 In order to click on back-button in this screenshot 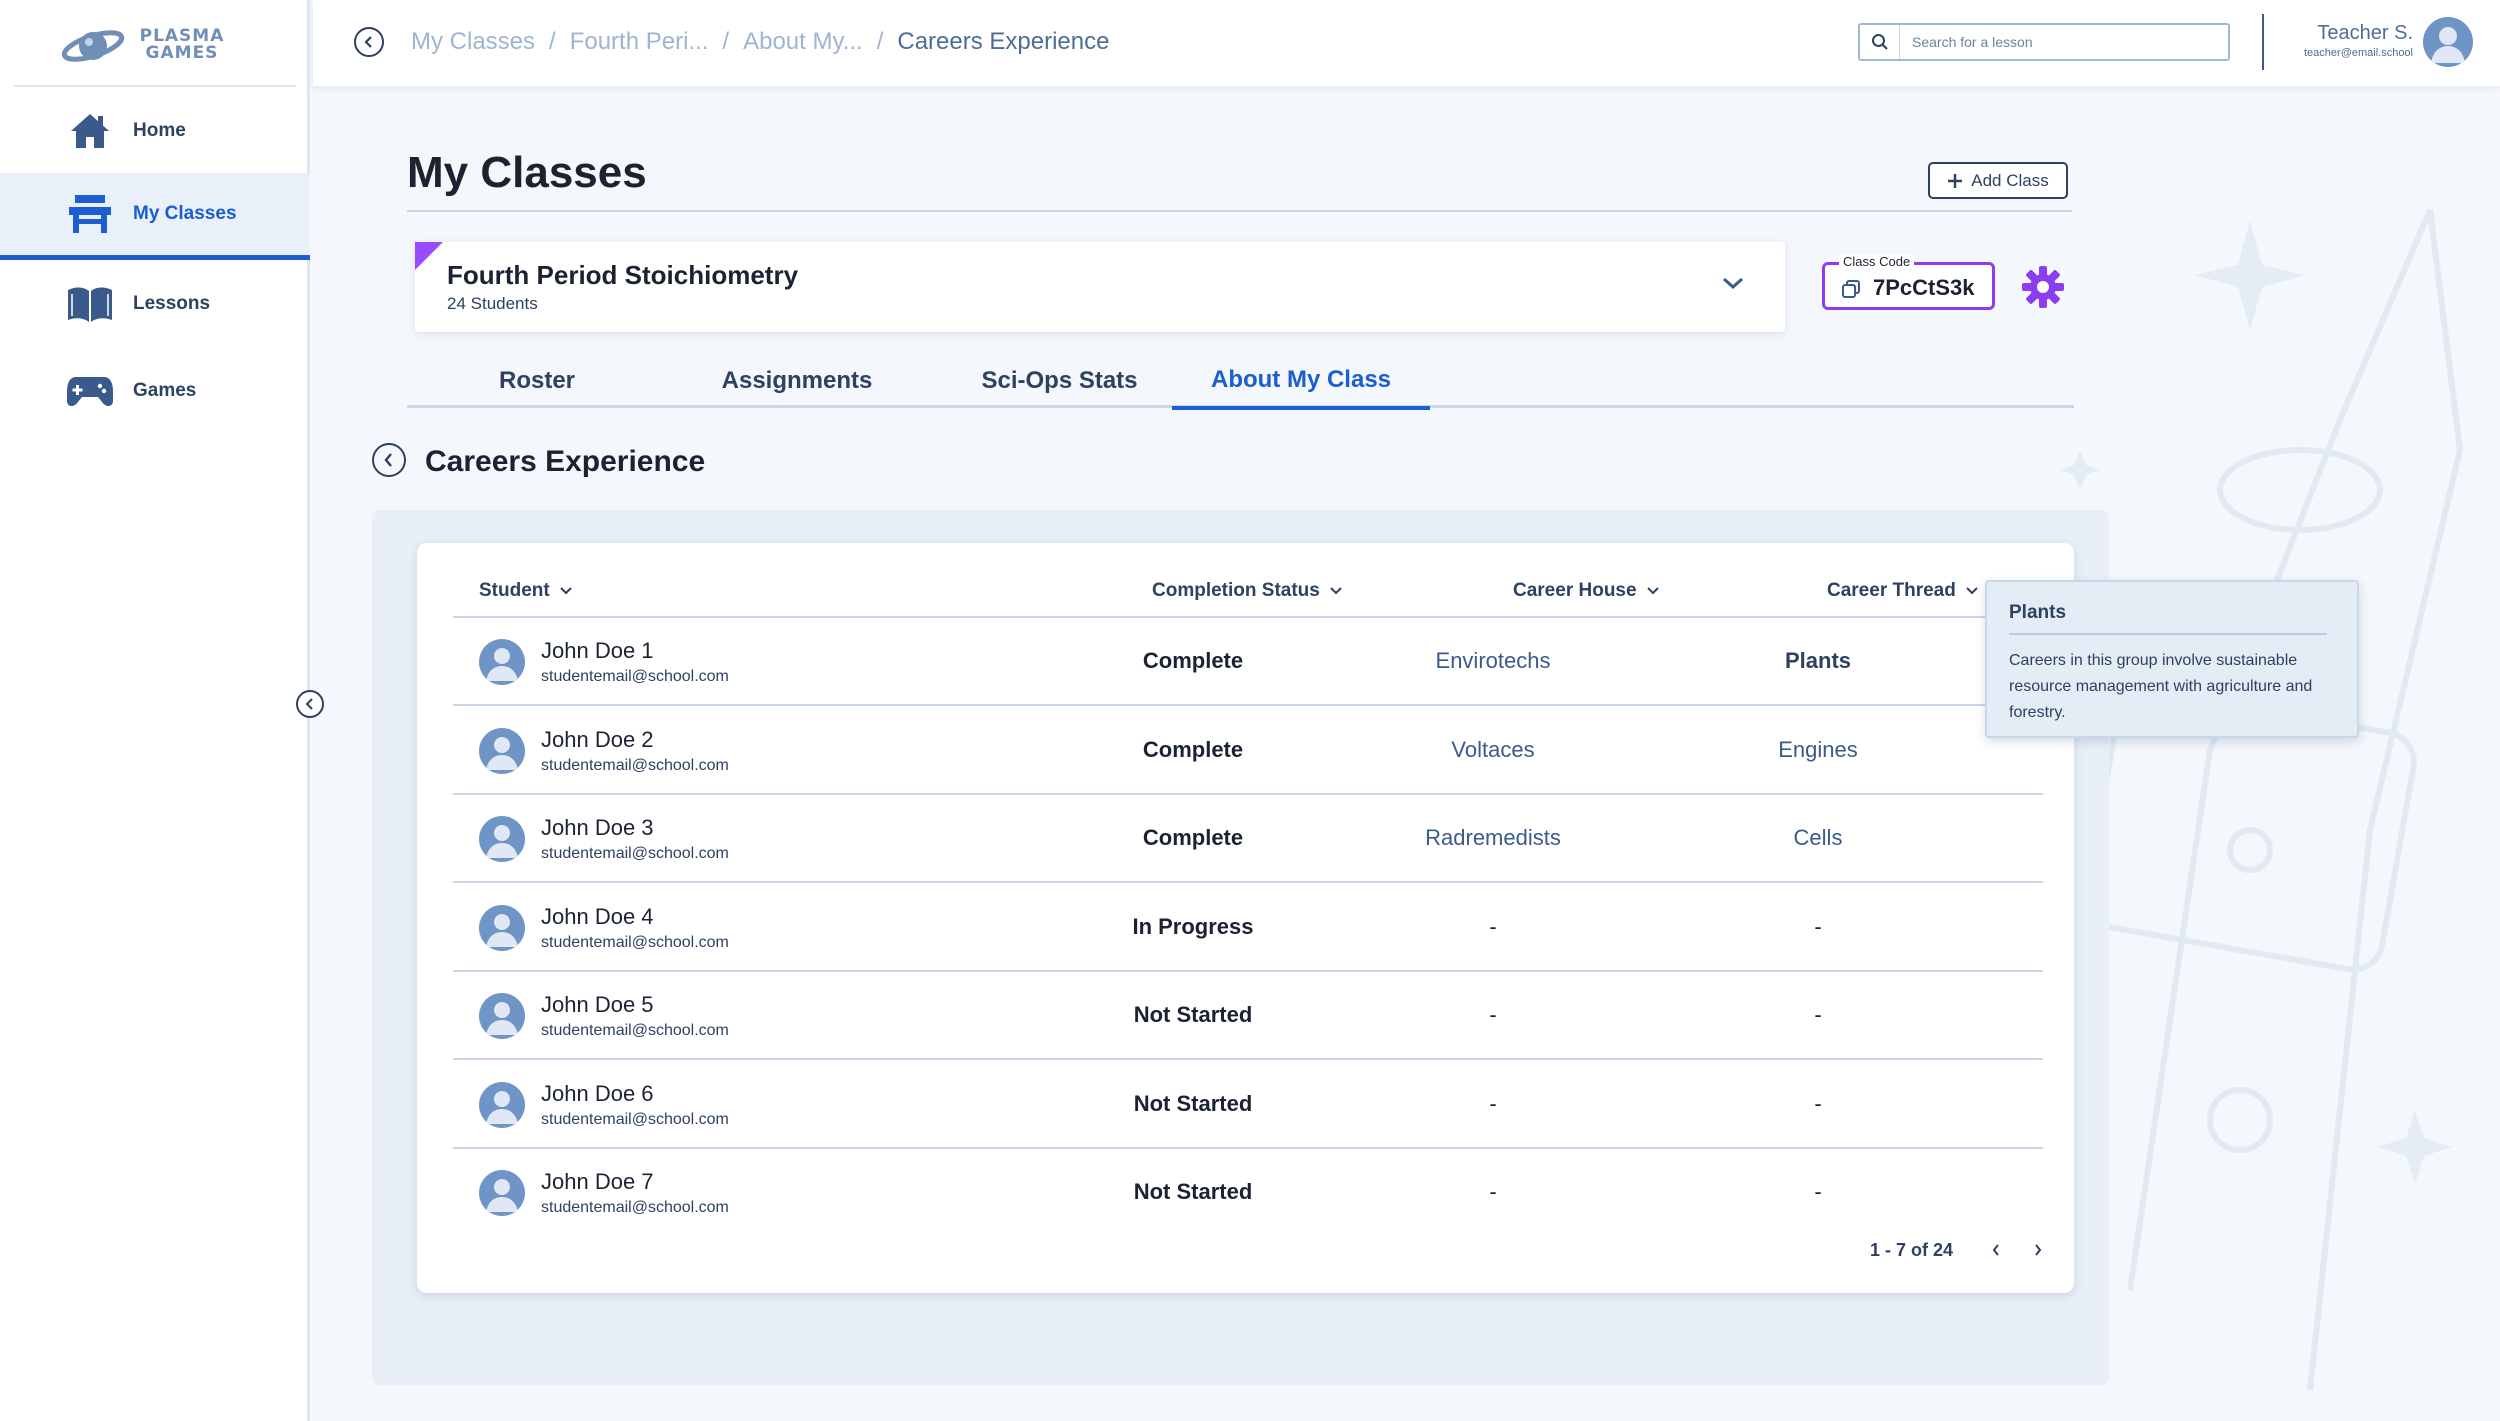, I will do `click(369, 42)`.